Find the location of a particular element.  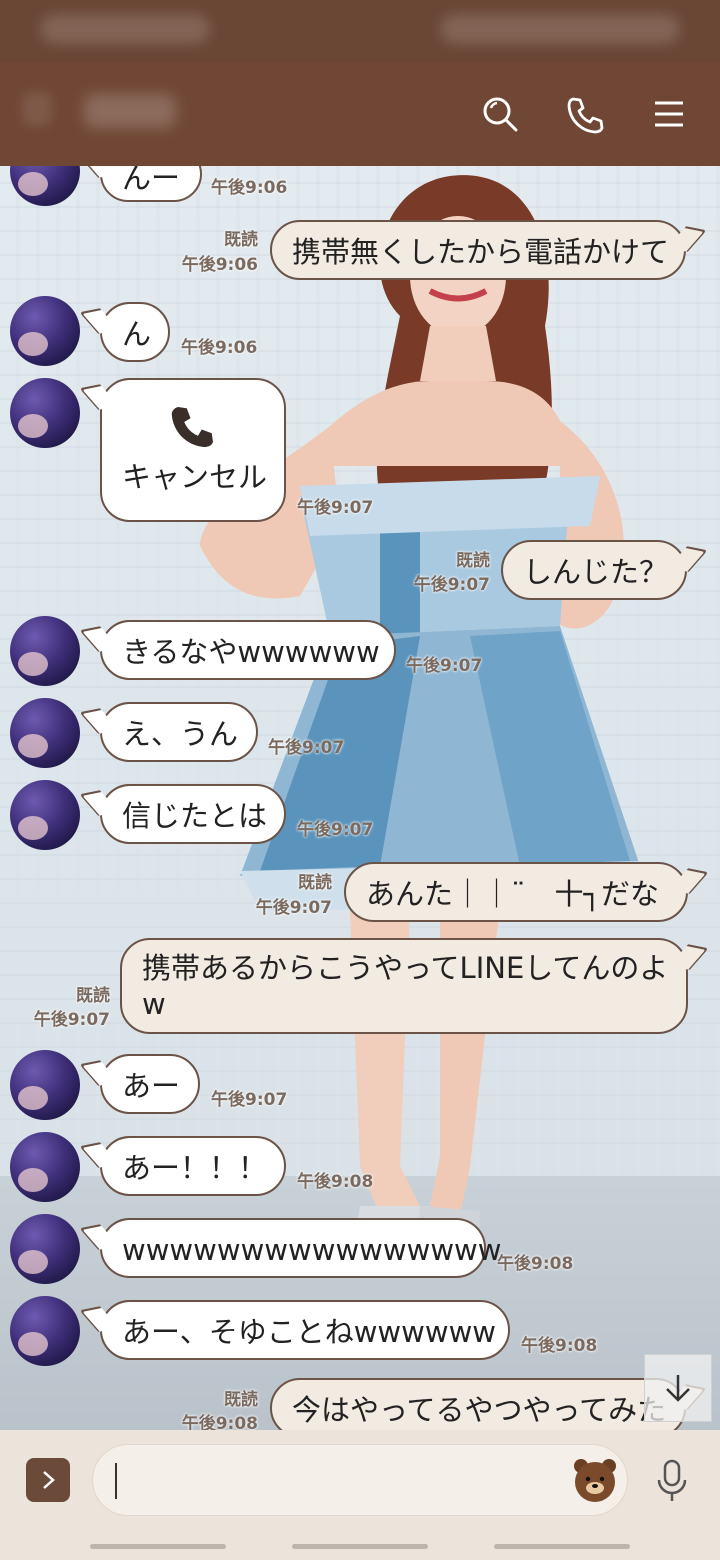

microphone-icon is located at coordinates (672, 1480).